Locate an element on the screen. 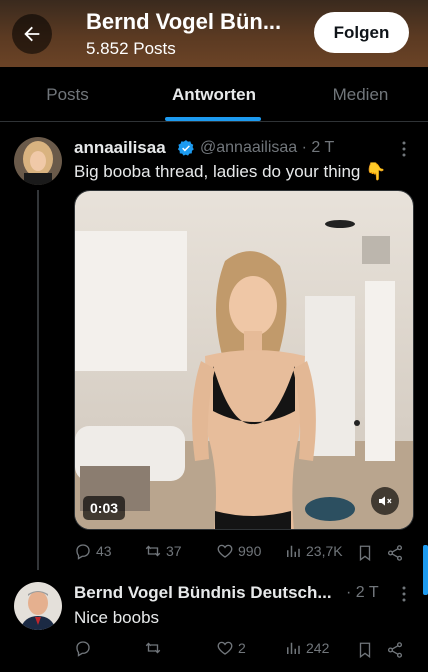  views-button: 242 is located at coordinates (306, 648).